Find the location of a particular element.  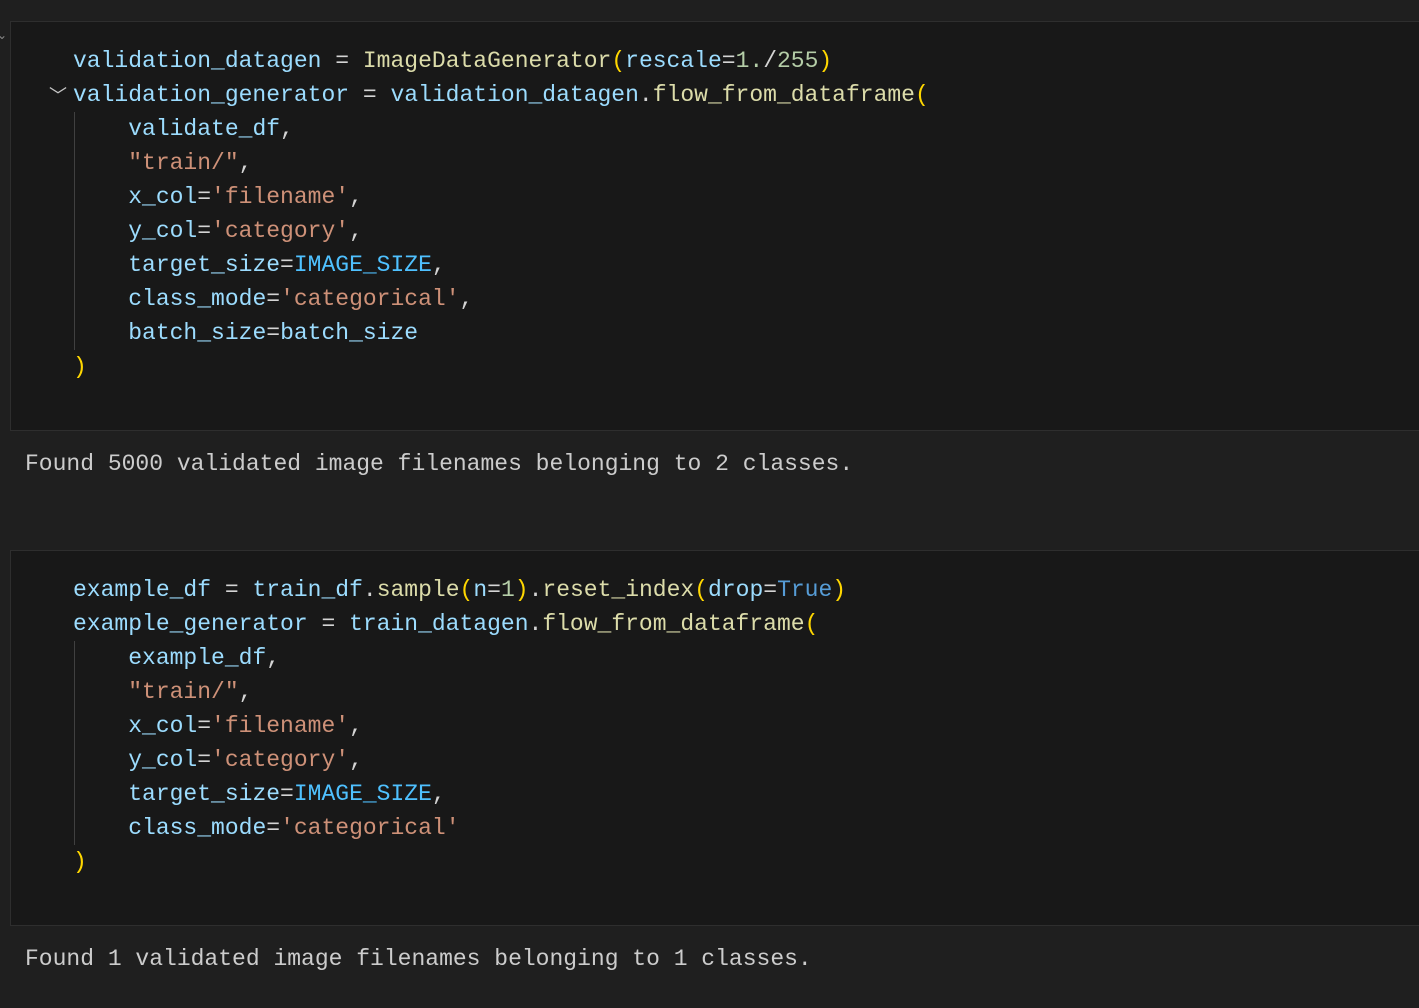

code-token: validation_datagen is located at coordinates (197, 61).